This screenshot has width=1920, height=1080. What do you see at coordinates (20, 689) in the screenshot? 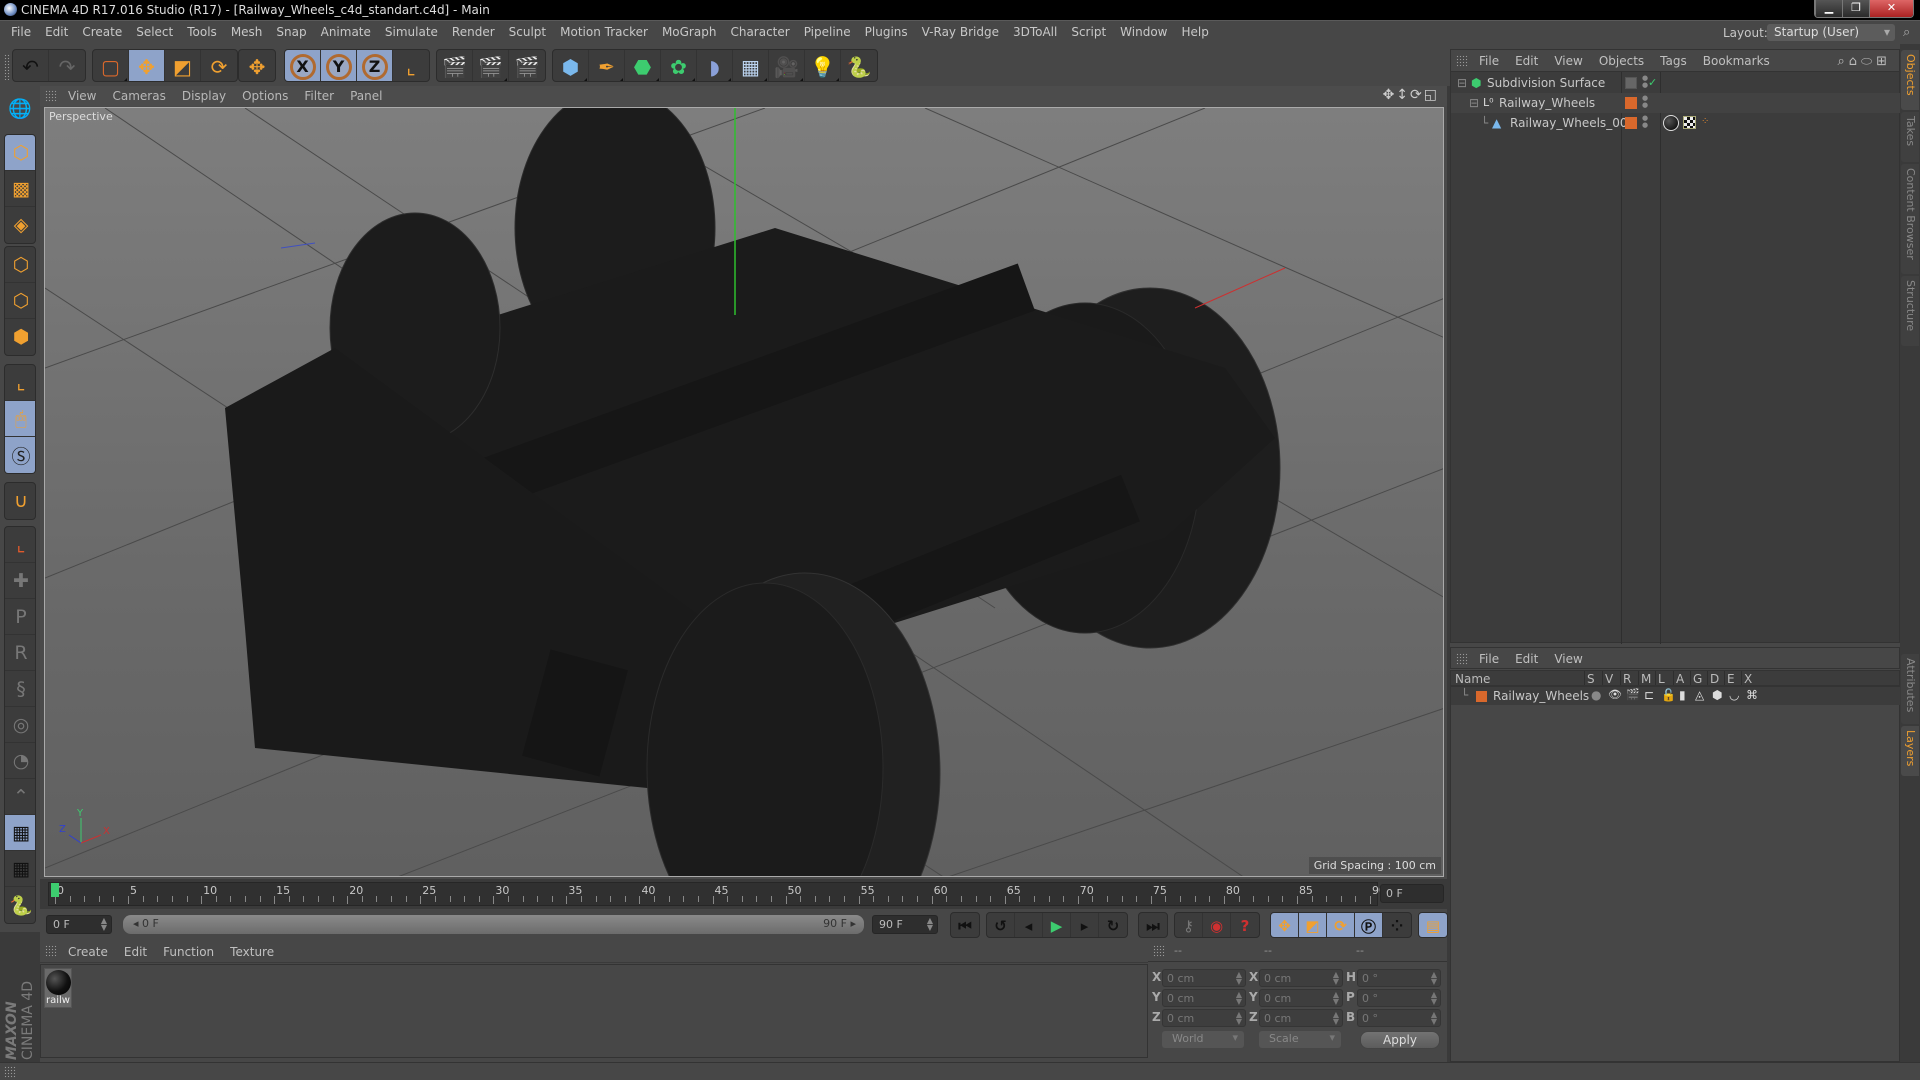
I see `key-pos-scale-rot-icon: §` at bounding box center [20, 689].